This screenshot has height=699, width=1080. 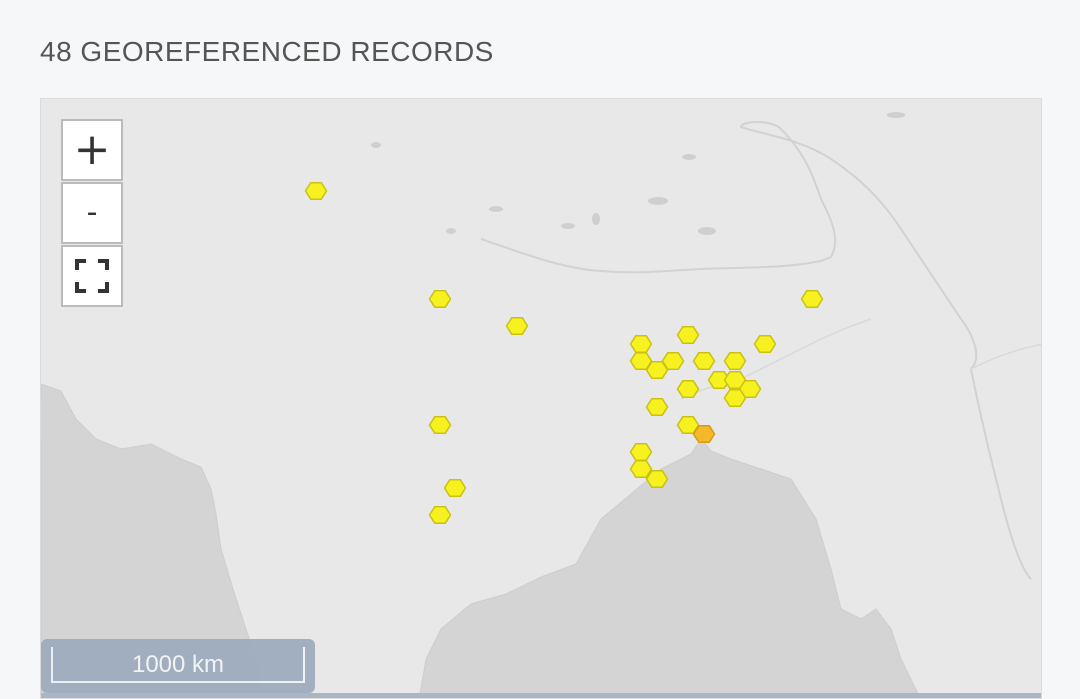 I want to click on scale-bar: 1000 km, so click(x=178, y=666).